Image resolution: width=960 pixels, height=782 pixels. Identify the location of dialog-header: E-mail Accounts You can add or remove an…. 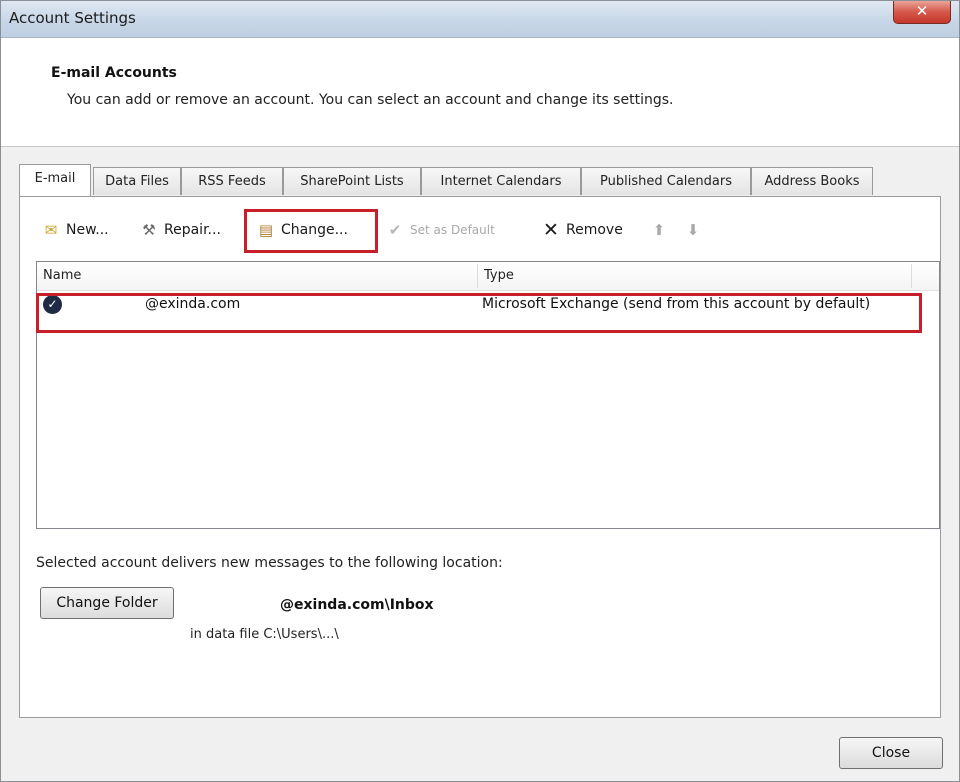
(480, 92).